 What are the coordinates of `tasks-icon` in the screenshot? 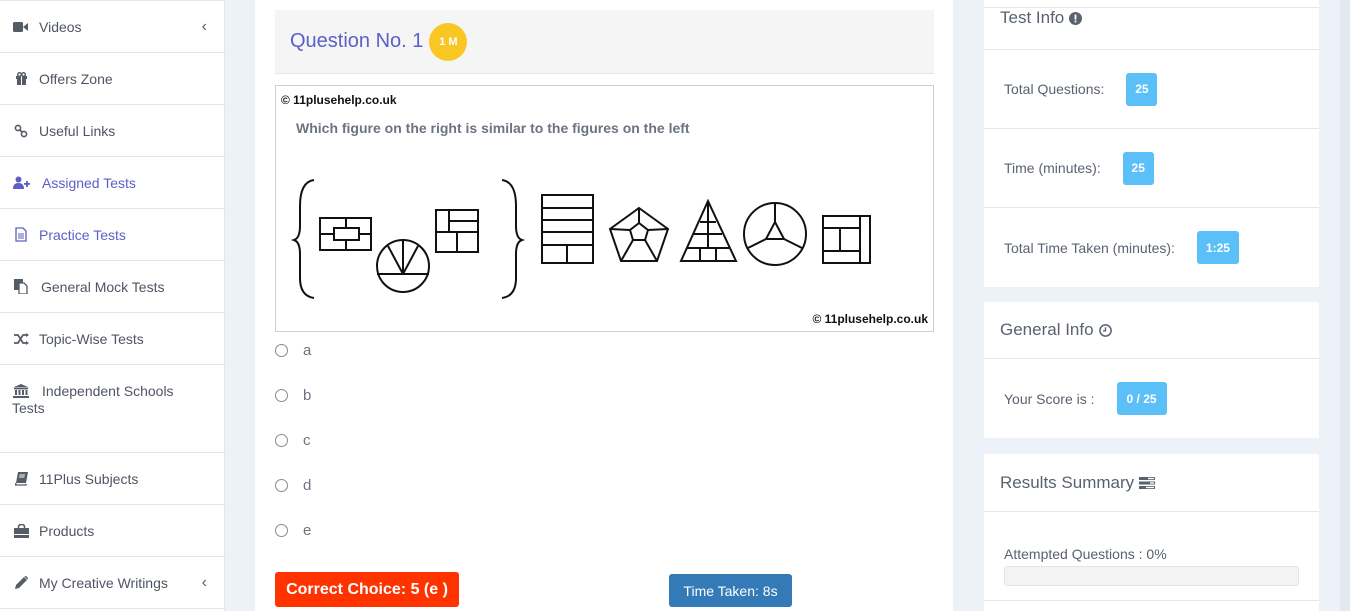 It's located at (1147, 482).